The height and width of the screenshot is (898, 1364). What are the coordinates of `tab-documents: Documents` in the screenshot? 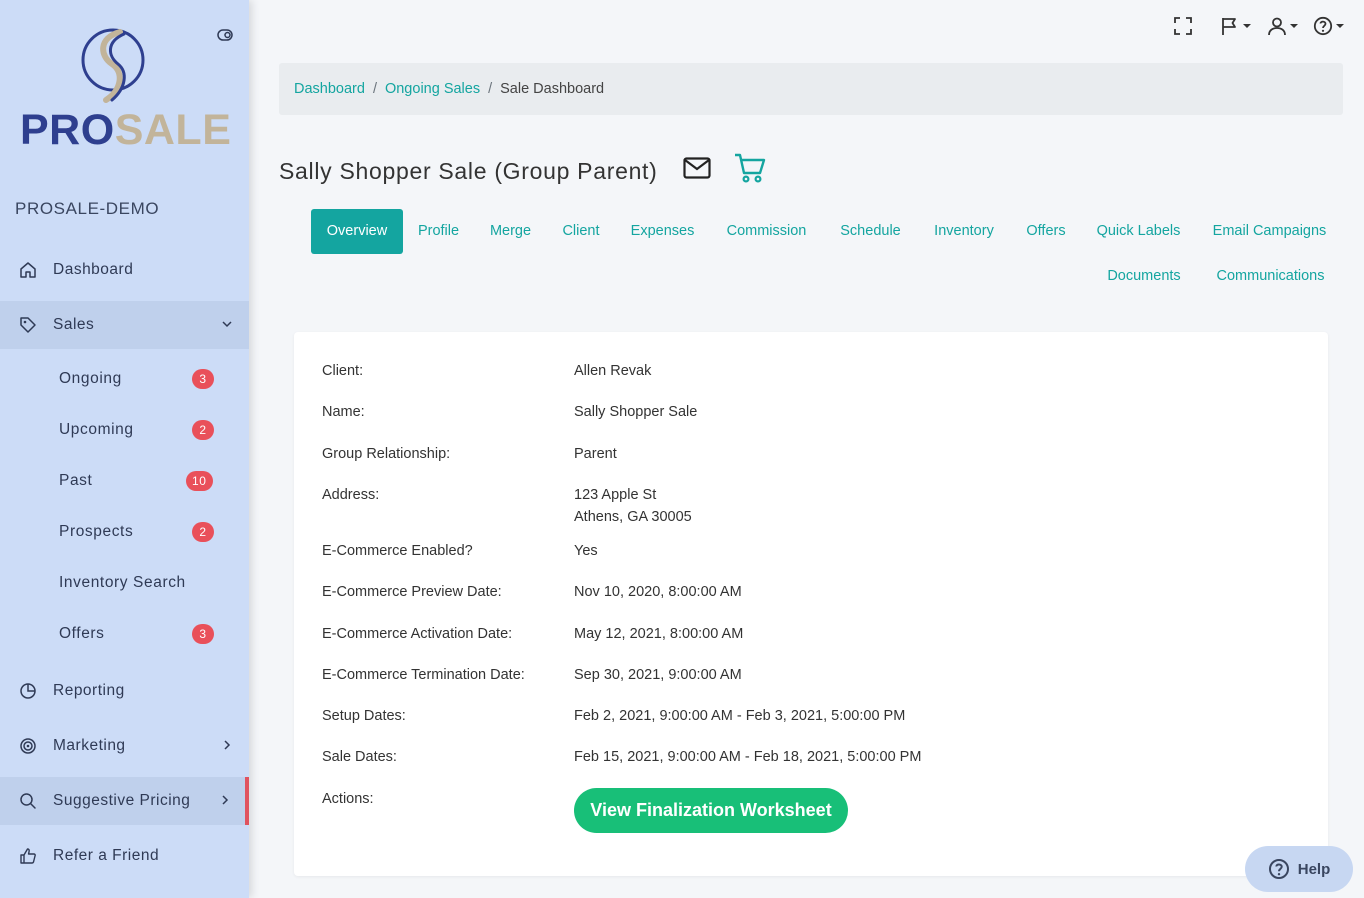 It's located at (1144, 276).